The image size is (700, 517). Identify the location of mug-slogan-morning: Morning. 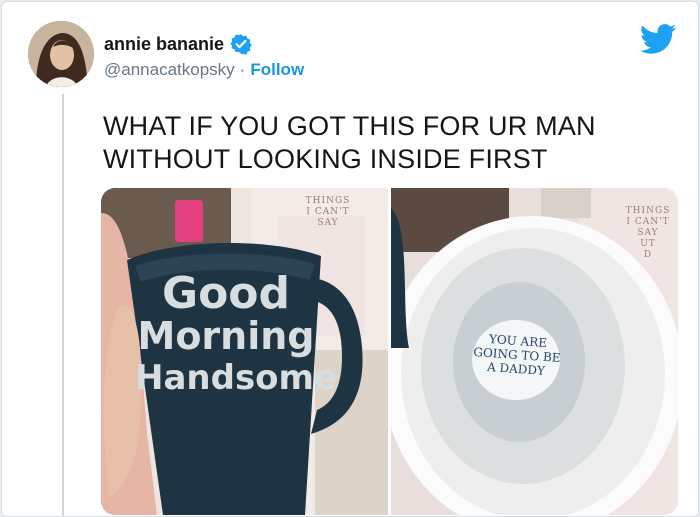
(226, 336).